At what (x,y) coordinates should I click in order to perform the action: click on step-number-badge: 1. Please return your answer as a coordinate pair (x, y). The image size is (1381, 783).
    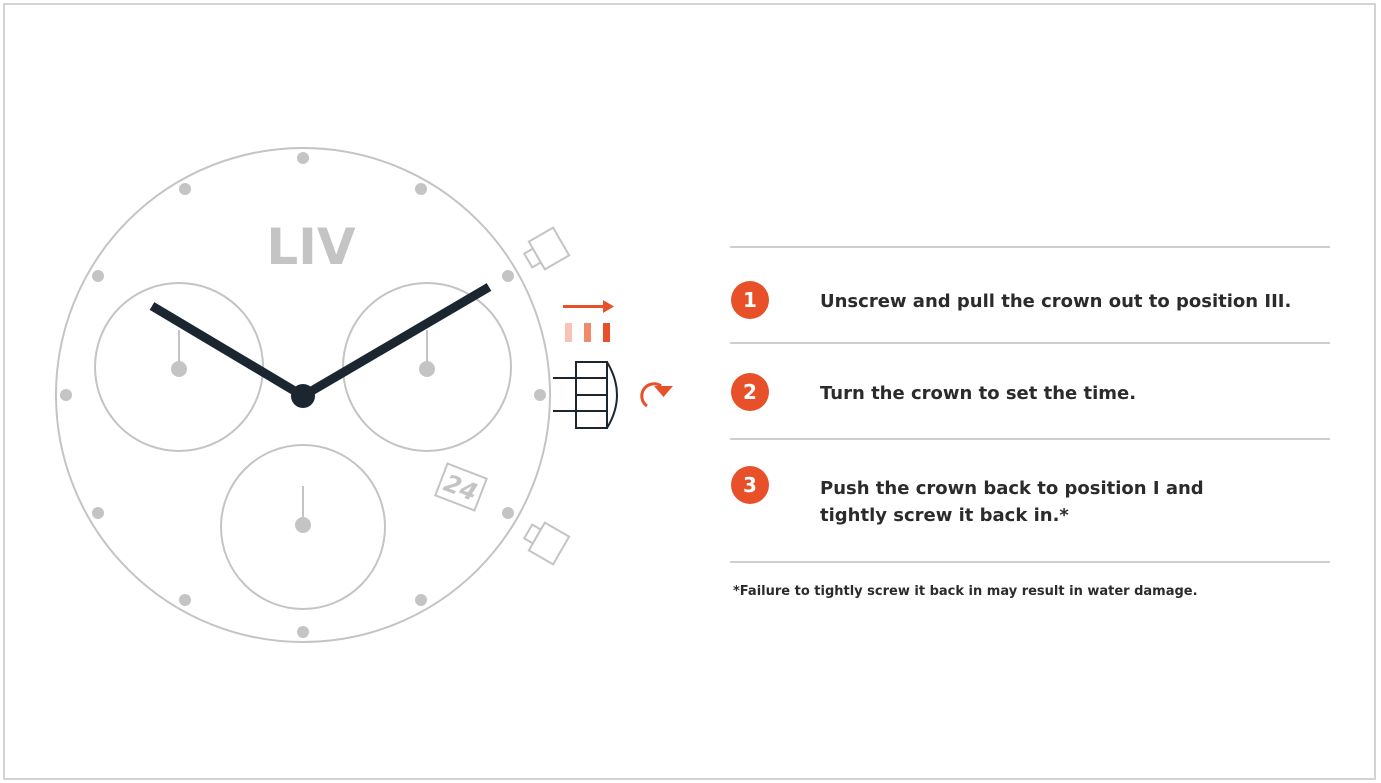
    Looking at the image, I should click on (750, 300).